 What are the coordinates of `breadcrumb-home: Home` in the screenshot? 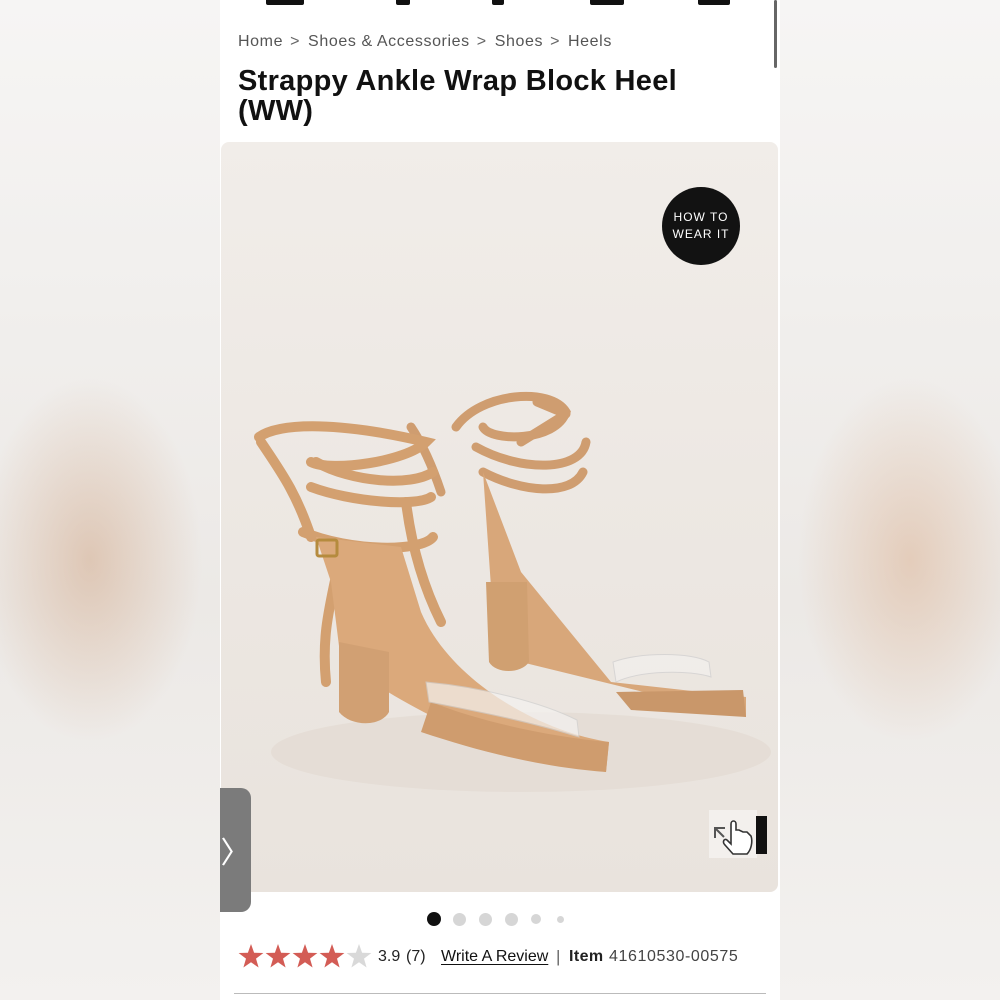 It's located at (260, 41).